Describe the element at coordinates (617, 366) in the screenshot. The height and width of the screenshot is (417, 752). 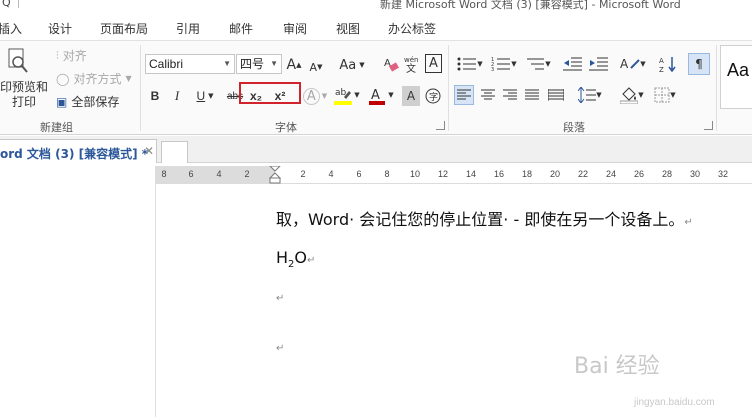
I see `watermark-logo: Bai 经验` at that location.